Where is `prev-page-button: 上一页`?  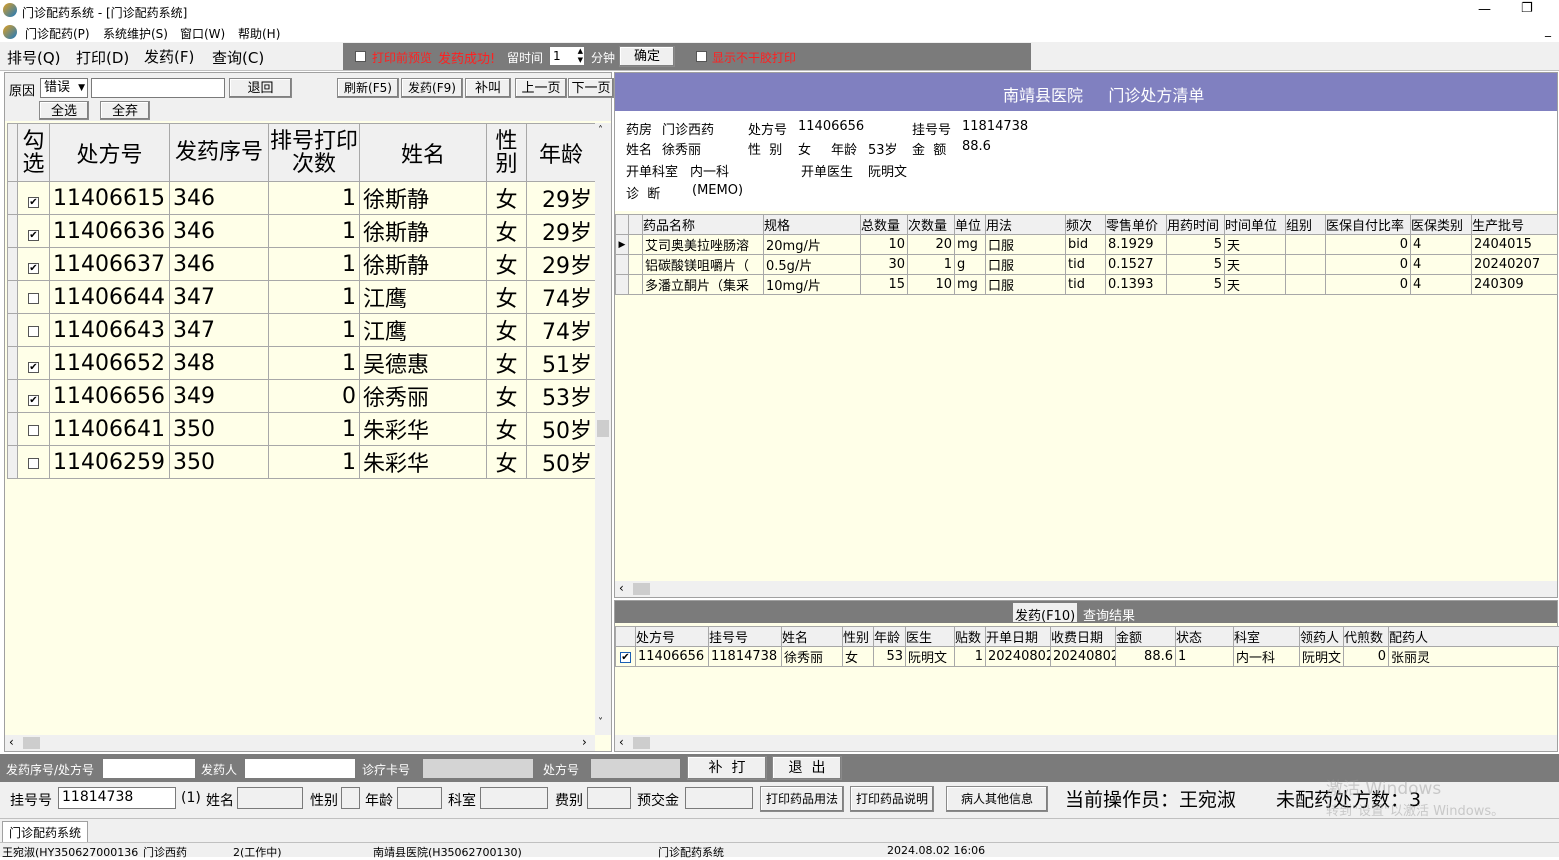 prev-page-button: 上一页 is located at coordinates (541, 88).